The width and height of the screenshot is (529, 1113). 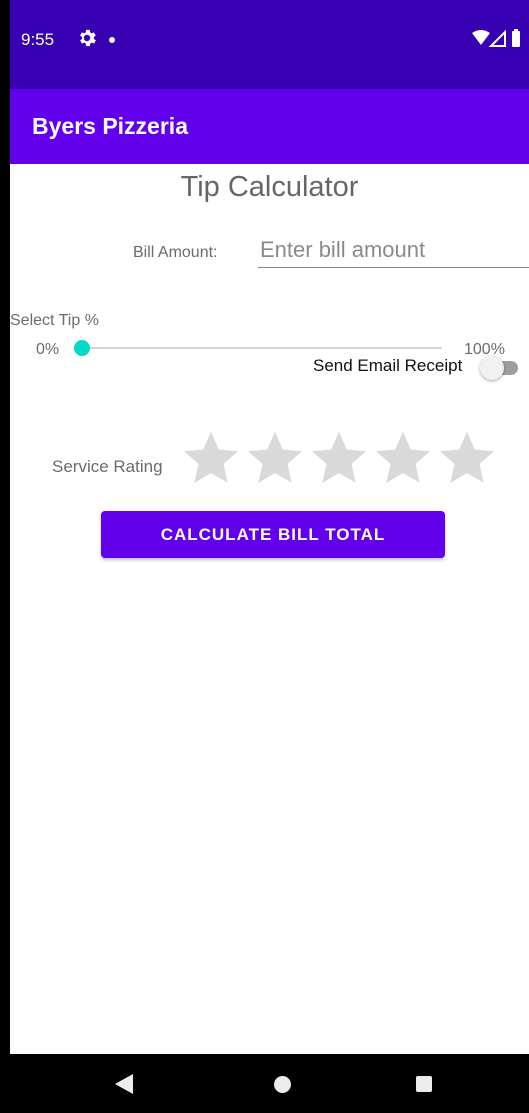 What do you see at coordinates (124, 1084) in the screenshot?
I see `back-icon` at bounding box center [124, 1084].